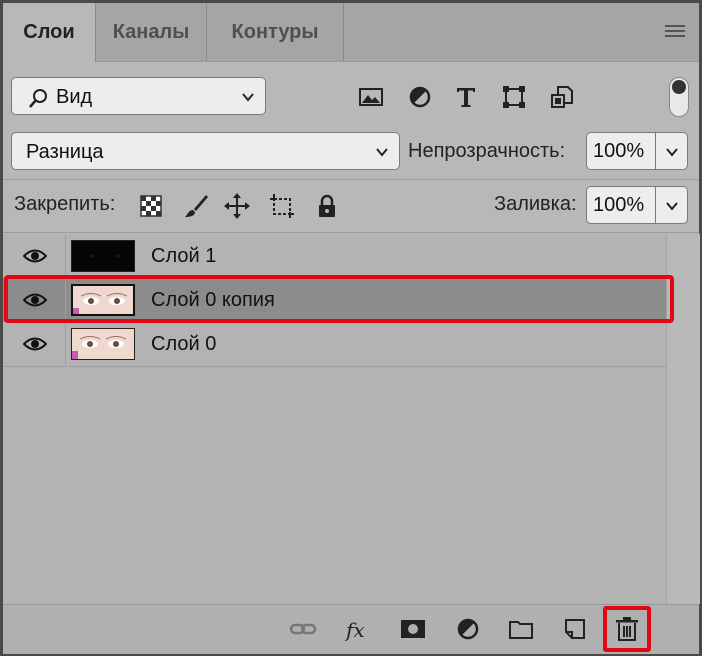 This screenshot has width=702, height=656. Describe the element at coordinates (562, 97) in the screenshot. I see `smart-object-icon` at that location.